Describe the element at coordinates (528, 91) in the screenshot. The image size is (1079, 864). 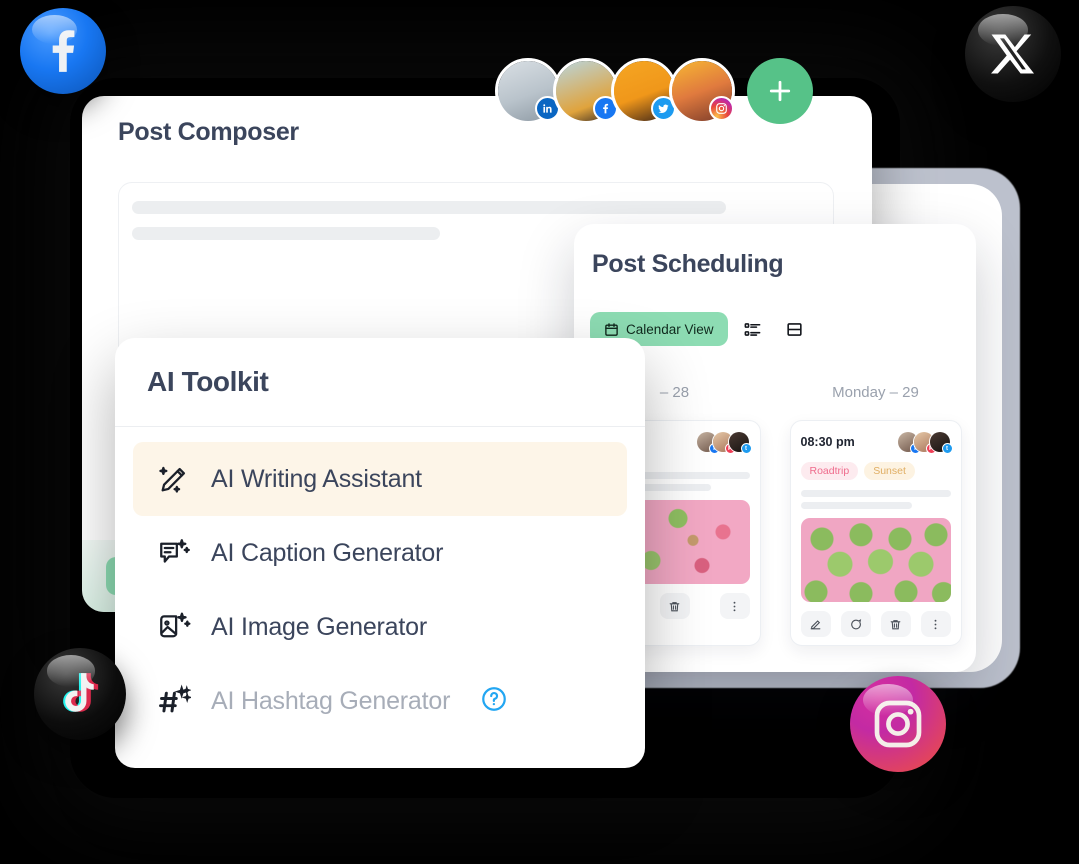
I see `avatar-linkedin` at that location.